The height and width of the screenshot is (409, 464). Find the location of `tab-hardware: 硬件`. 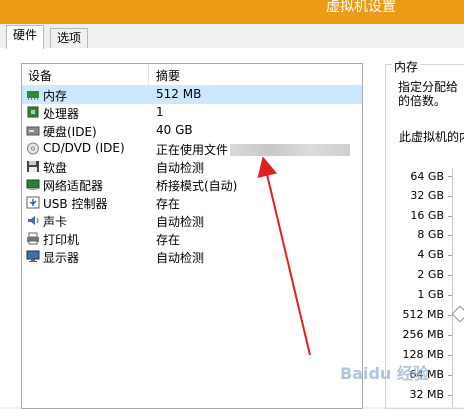

tab-hardware: 硬件 is located at coordinates (25, 37).